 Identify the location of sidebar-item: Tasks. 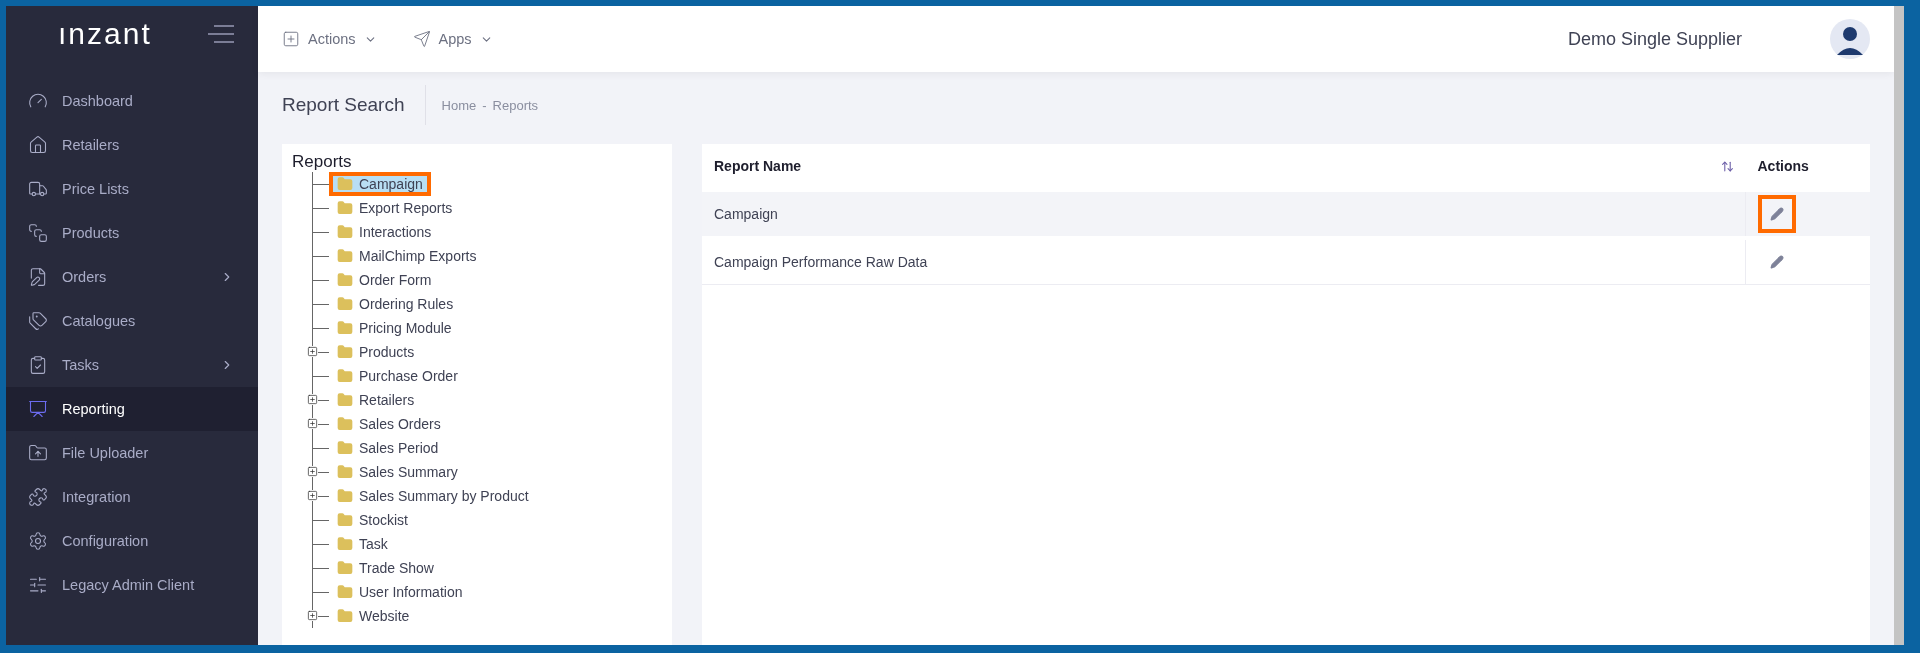
(132, 365).